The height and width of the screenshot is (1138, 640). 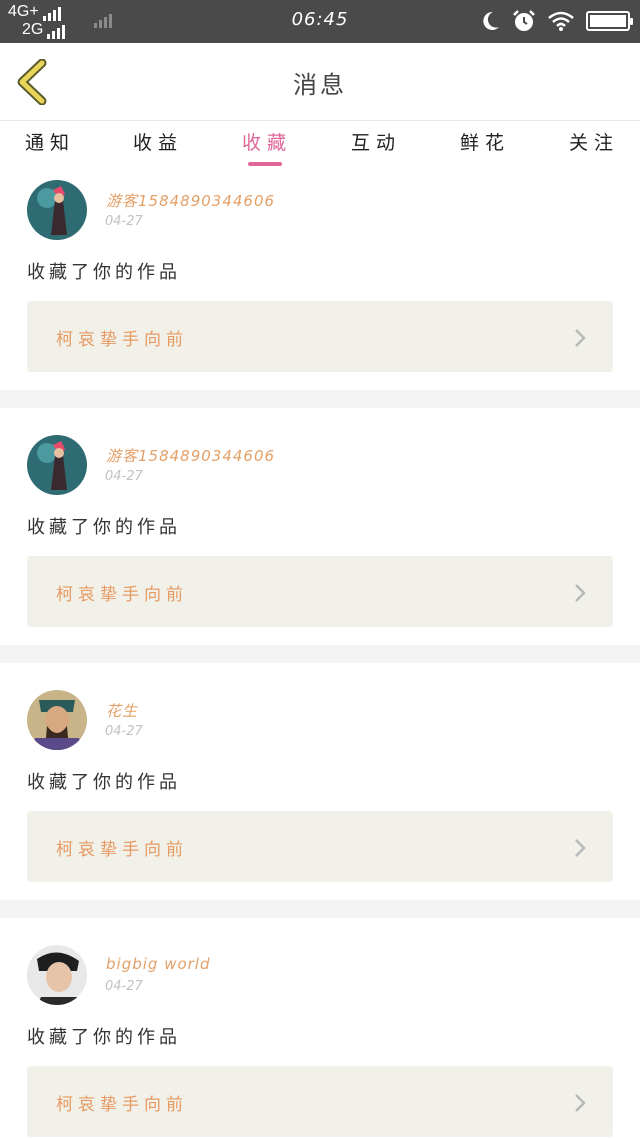 I want to click on moon-icon, so click(x=491, y=20).